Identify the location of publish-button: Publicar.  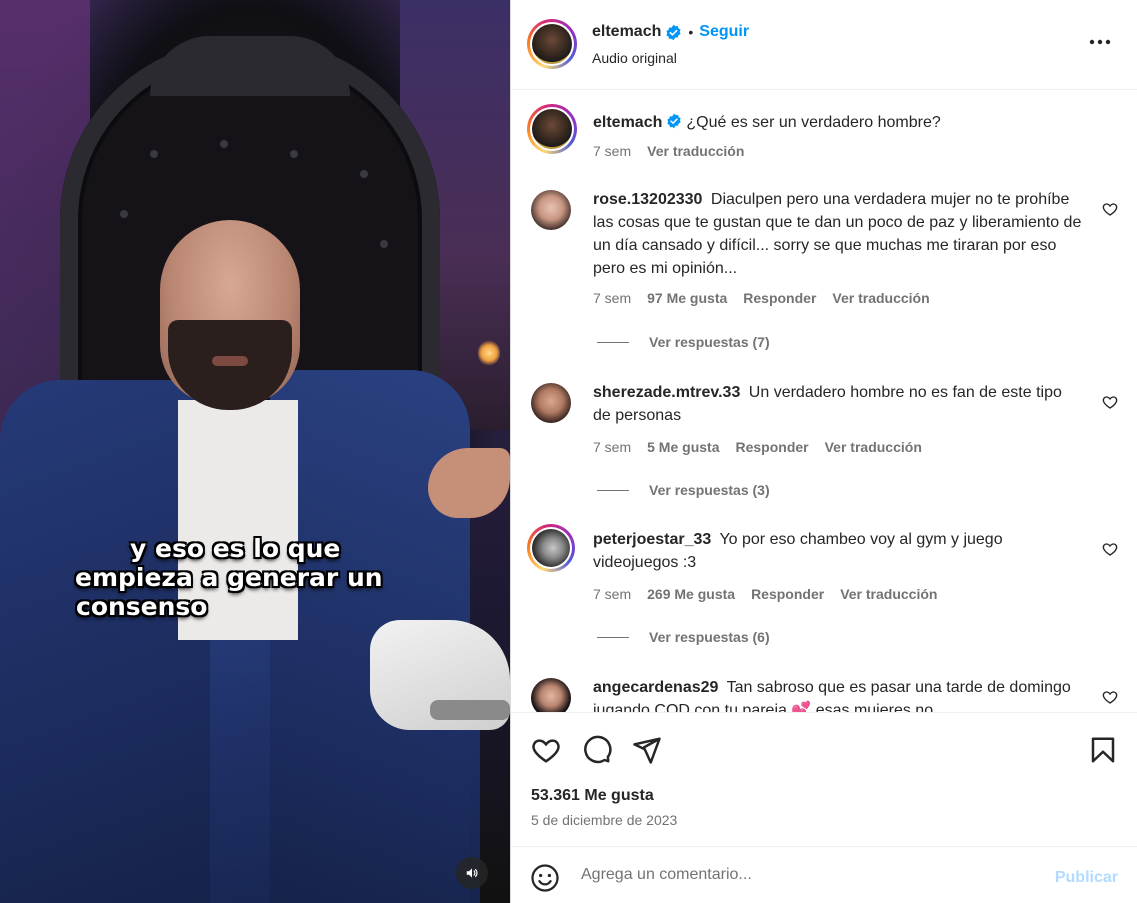
(1086, 878).